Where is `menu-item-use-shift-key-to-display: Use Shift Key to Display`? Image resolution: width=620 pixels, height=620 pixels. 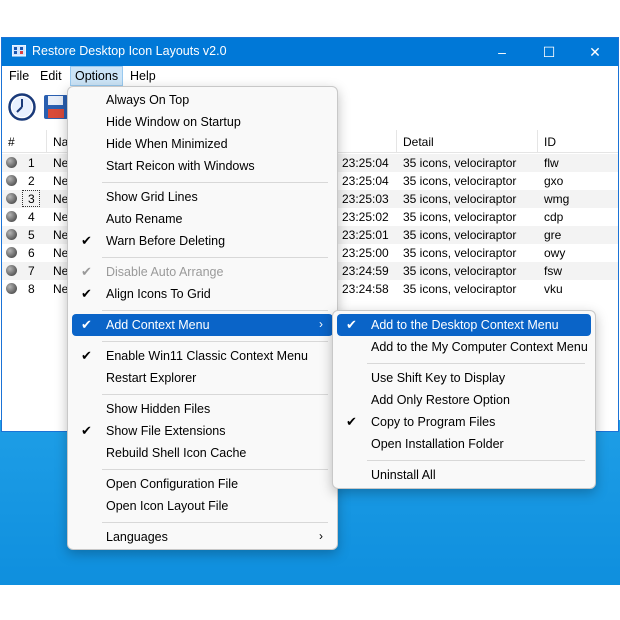
menu-item-use-shift-key-to-display: Use Shift Key to Display is located at coordinates (464, 378).